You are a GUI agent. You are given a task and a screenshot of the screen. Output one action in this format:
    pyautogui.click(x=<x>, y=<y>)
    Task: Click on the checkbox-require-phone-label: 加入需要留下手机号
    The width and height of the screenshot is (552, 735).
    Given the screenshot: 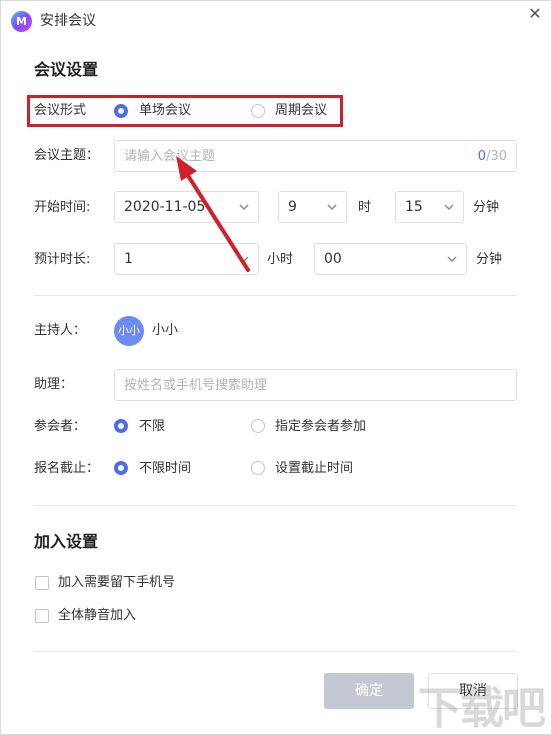 What is the action you would take?
    pyautogui.click(x=116, y=583)
    